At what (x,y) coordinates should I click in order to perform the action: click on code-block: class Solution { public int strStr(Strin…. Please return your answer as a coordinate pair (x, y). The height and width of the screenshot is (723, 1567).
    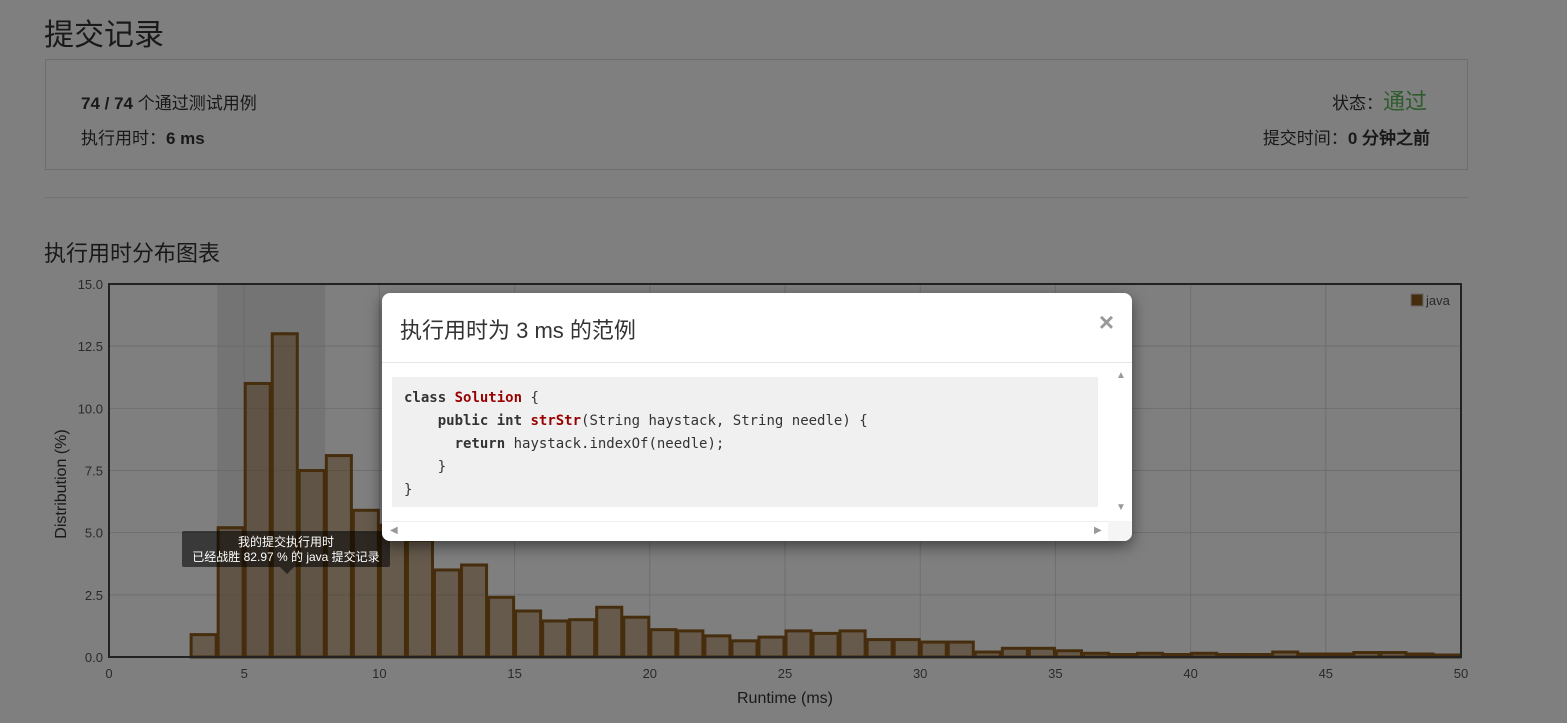
    Looking at the image, I should click on (745, 442).